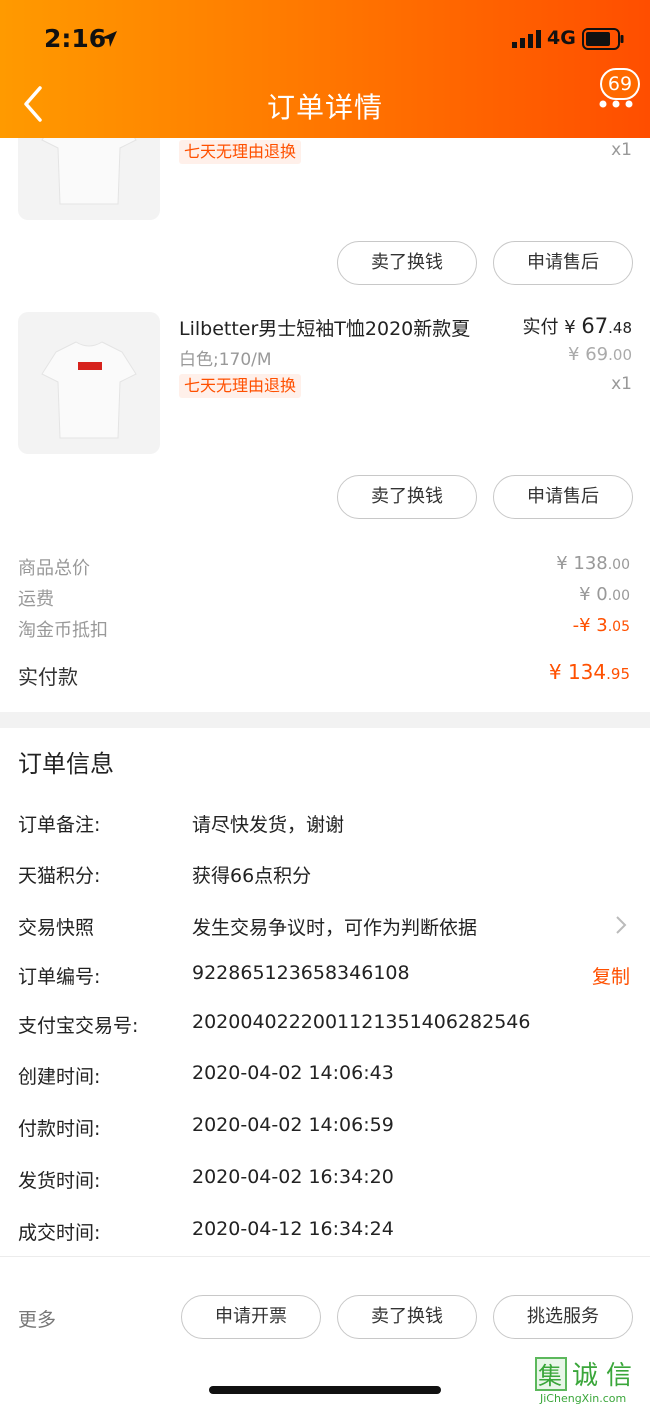  What do you see at coordinates (620, 328) in the screenshot?
I see `paid-dec: .48` at bounding box center [620, 328].